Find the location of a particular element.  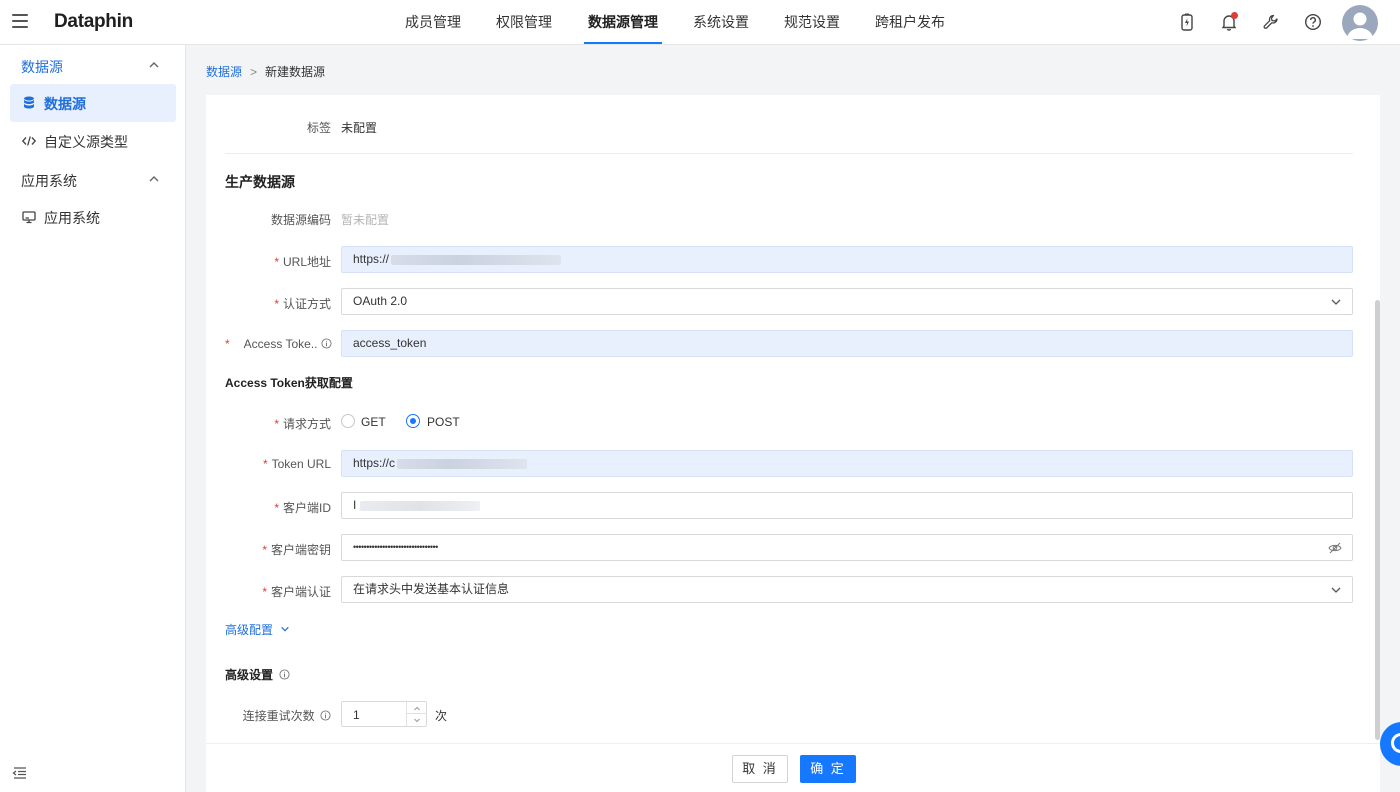

access-token-label: *Access Toke.. is located at coordinates (278, 344).